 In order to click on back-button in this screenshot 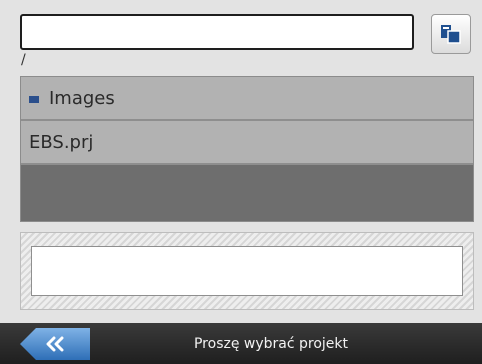, I will do `click(55, 344)`.